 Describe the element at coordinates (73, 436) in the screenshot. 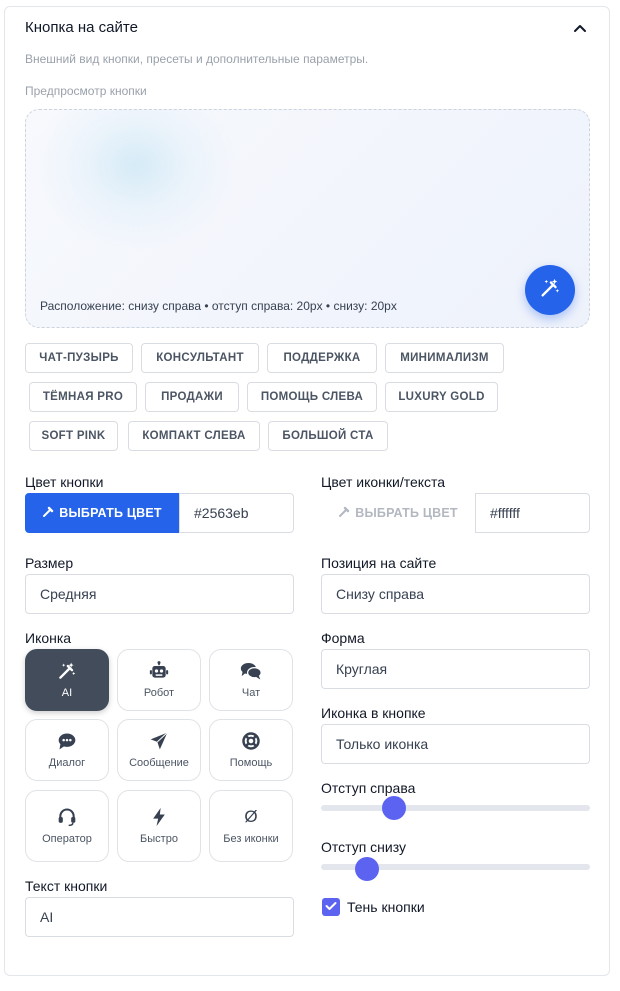

I see `preset-soft-pink: SOFT PINK` at that location.